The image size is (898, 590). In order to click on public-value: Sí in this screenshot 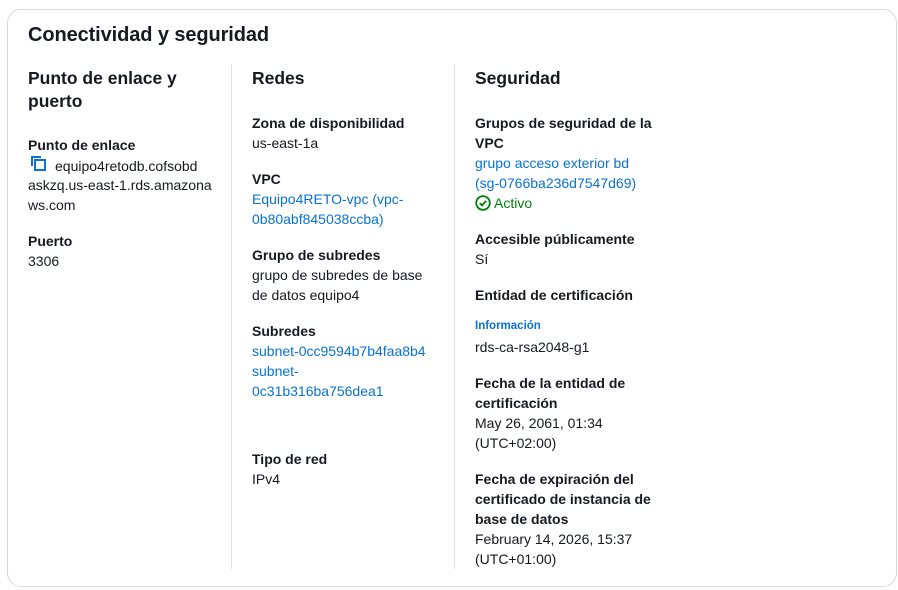, I will do `click(482, 259)`.